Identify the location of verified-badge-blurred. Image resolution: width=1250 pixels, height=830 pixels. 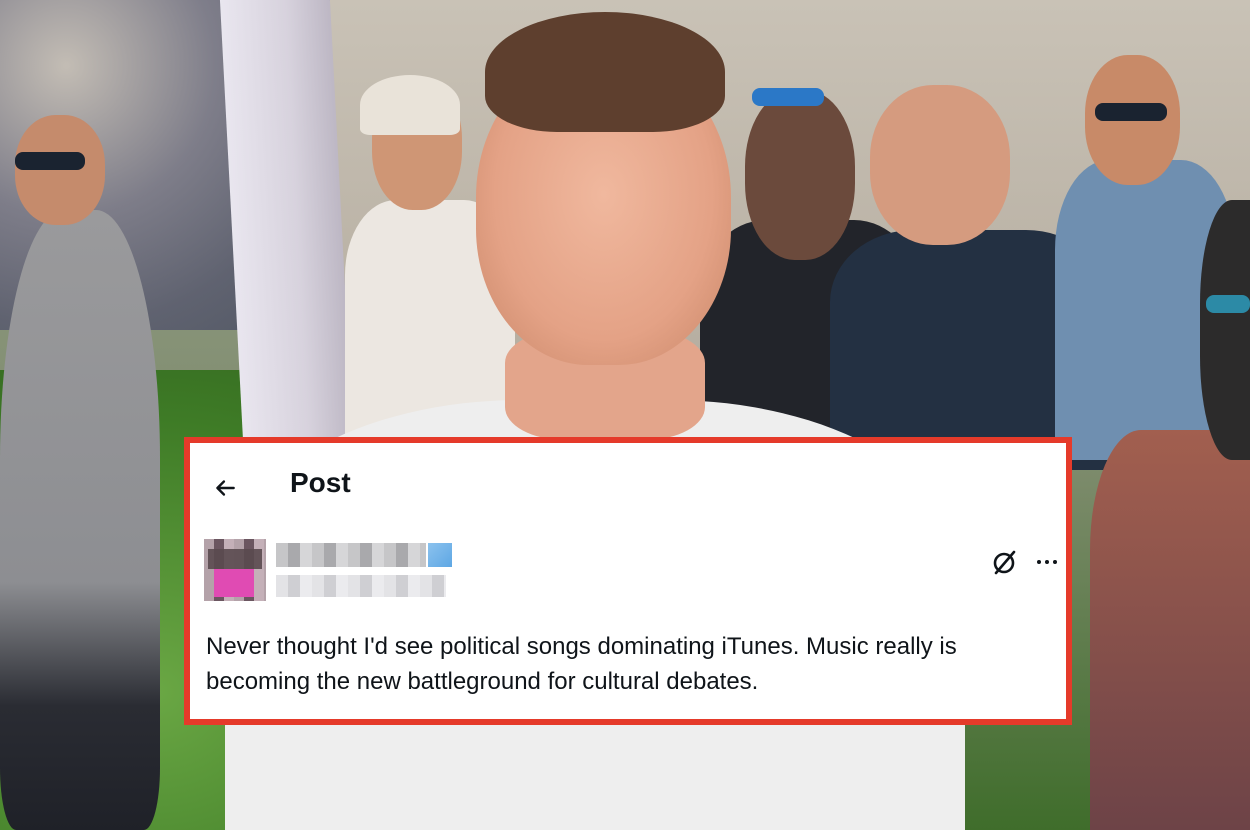
(440, 555).